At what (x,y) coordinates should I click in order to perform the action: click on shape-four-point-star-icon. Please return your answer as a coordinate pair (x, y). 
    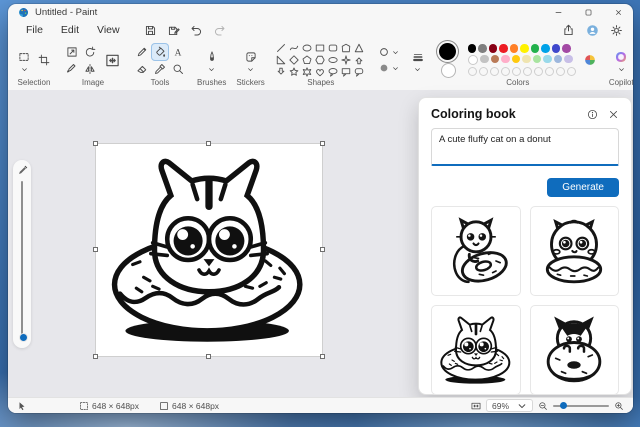
    Looking at the image, I should click on (346, 60).